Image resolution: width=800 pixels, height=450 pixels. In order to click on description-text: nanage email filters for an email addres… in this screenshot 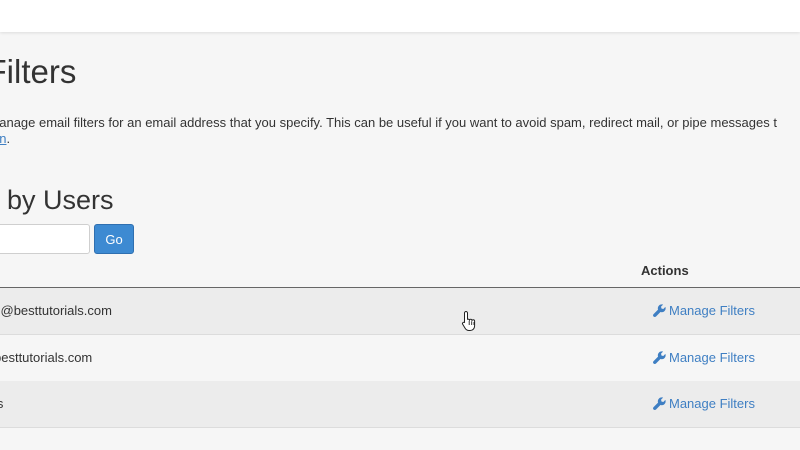, I will do `click(388, 122)`.